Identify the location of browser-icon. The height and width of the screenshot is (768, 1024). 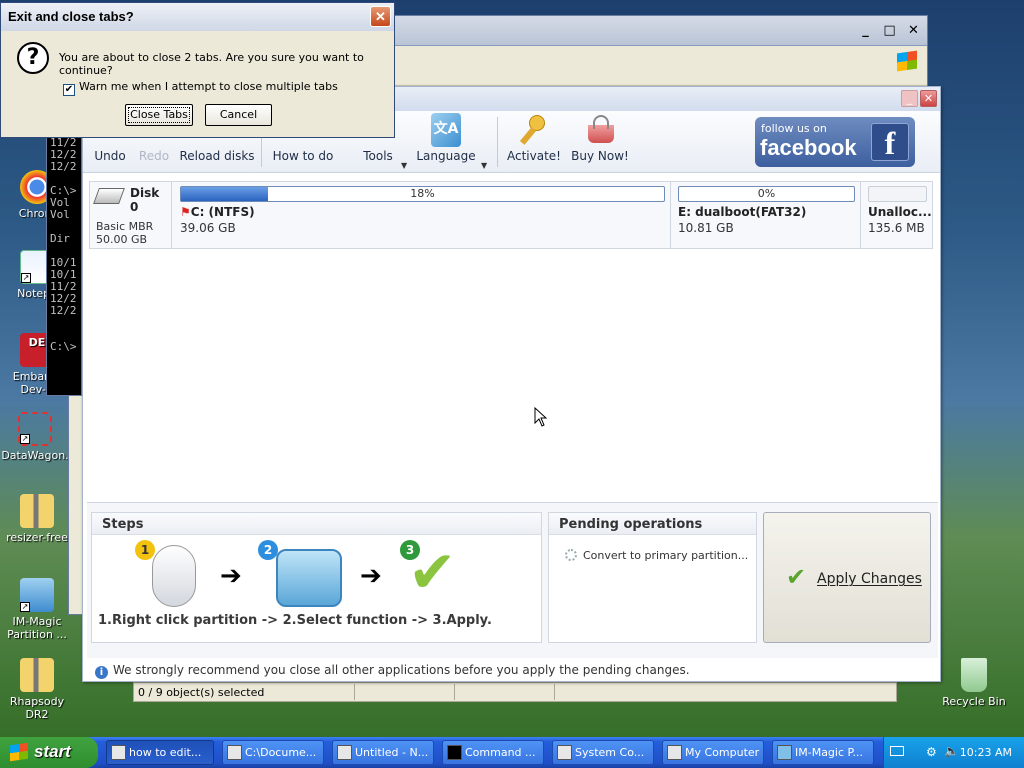
(118, 752).